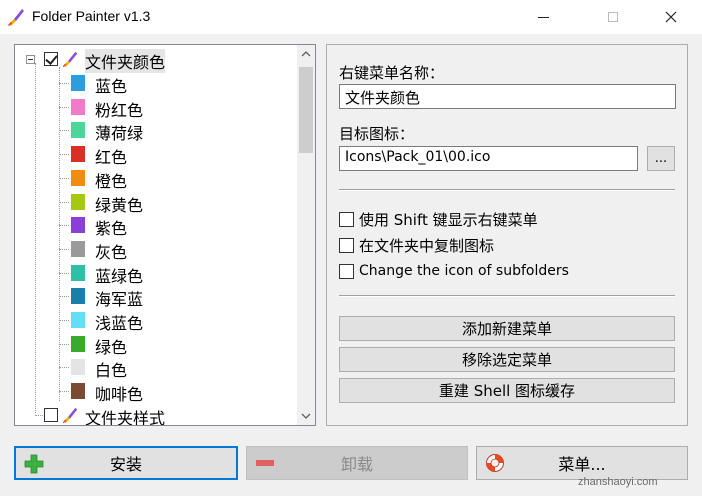 This screenshot has width=702, height=496. I want to click on color-label: 绿色, so click(111, 347).